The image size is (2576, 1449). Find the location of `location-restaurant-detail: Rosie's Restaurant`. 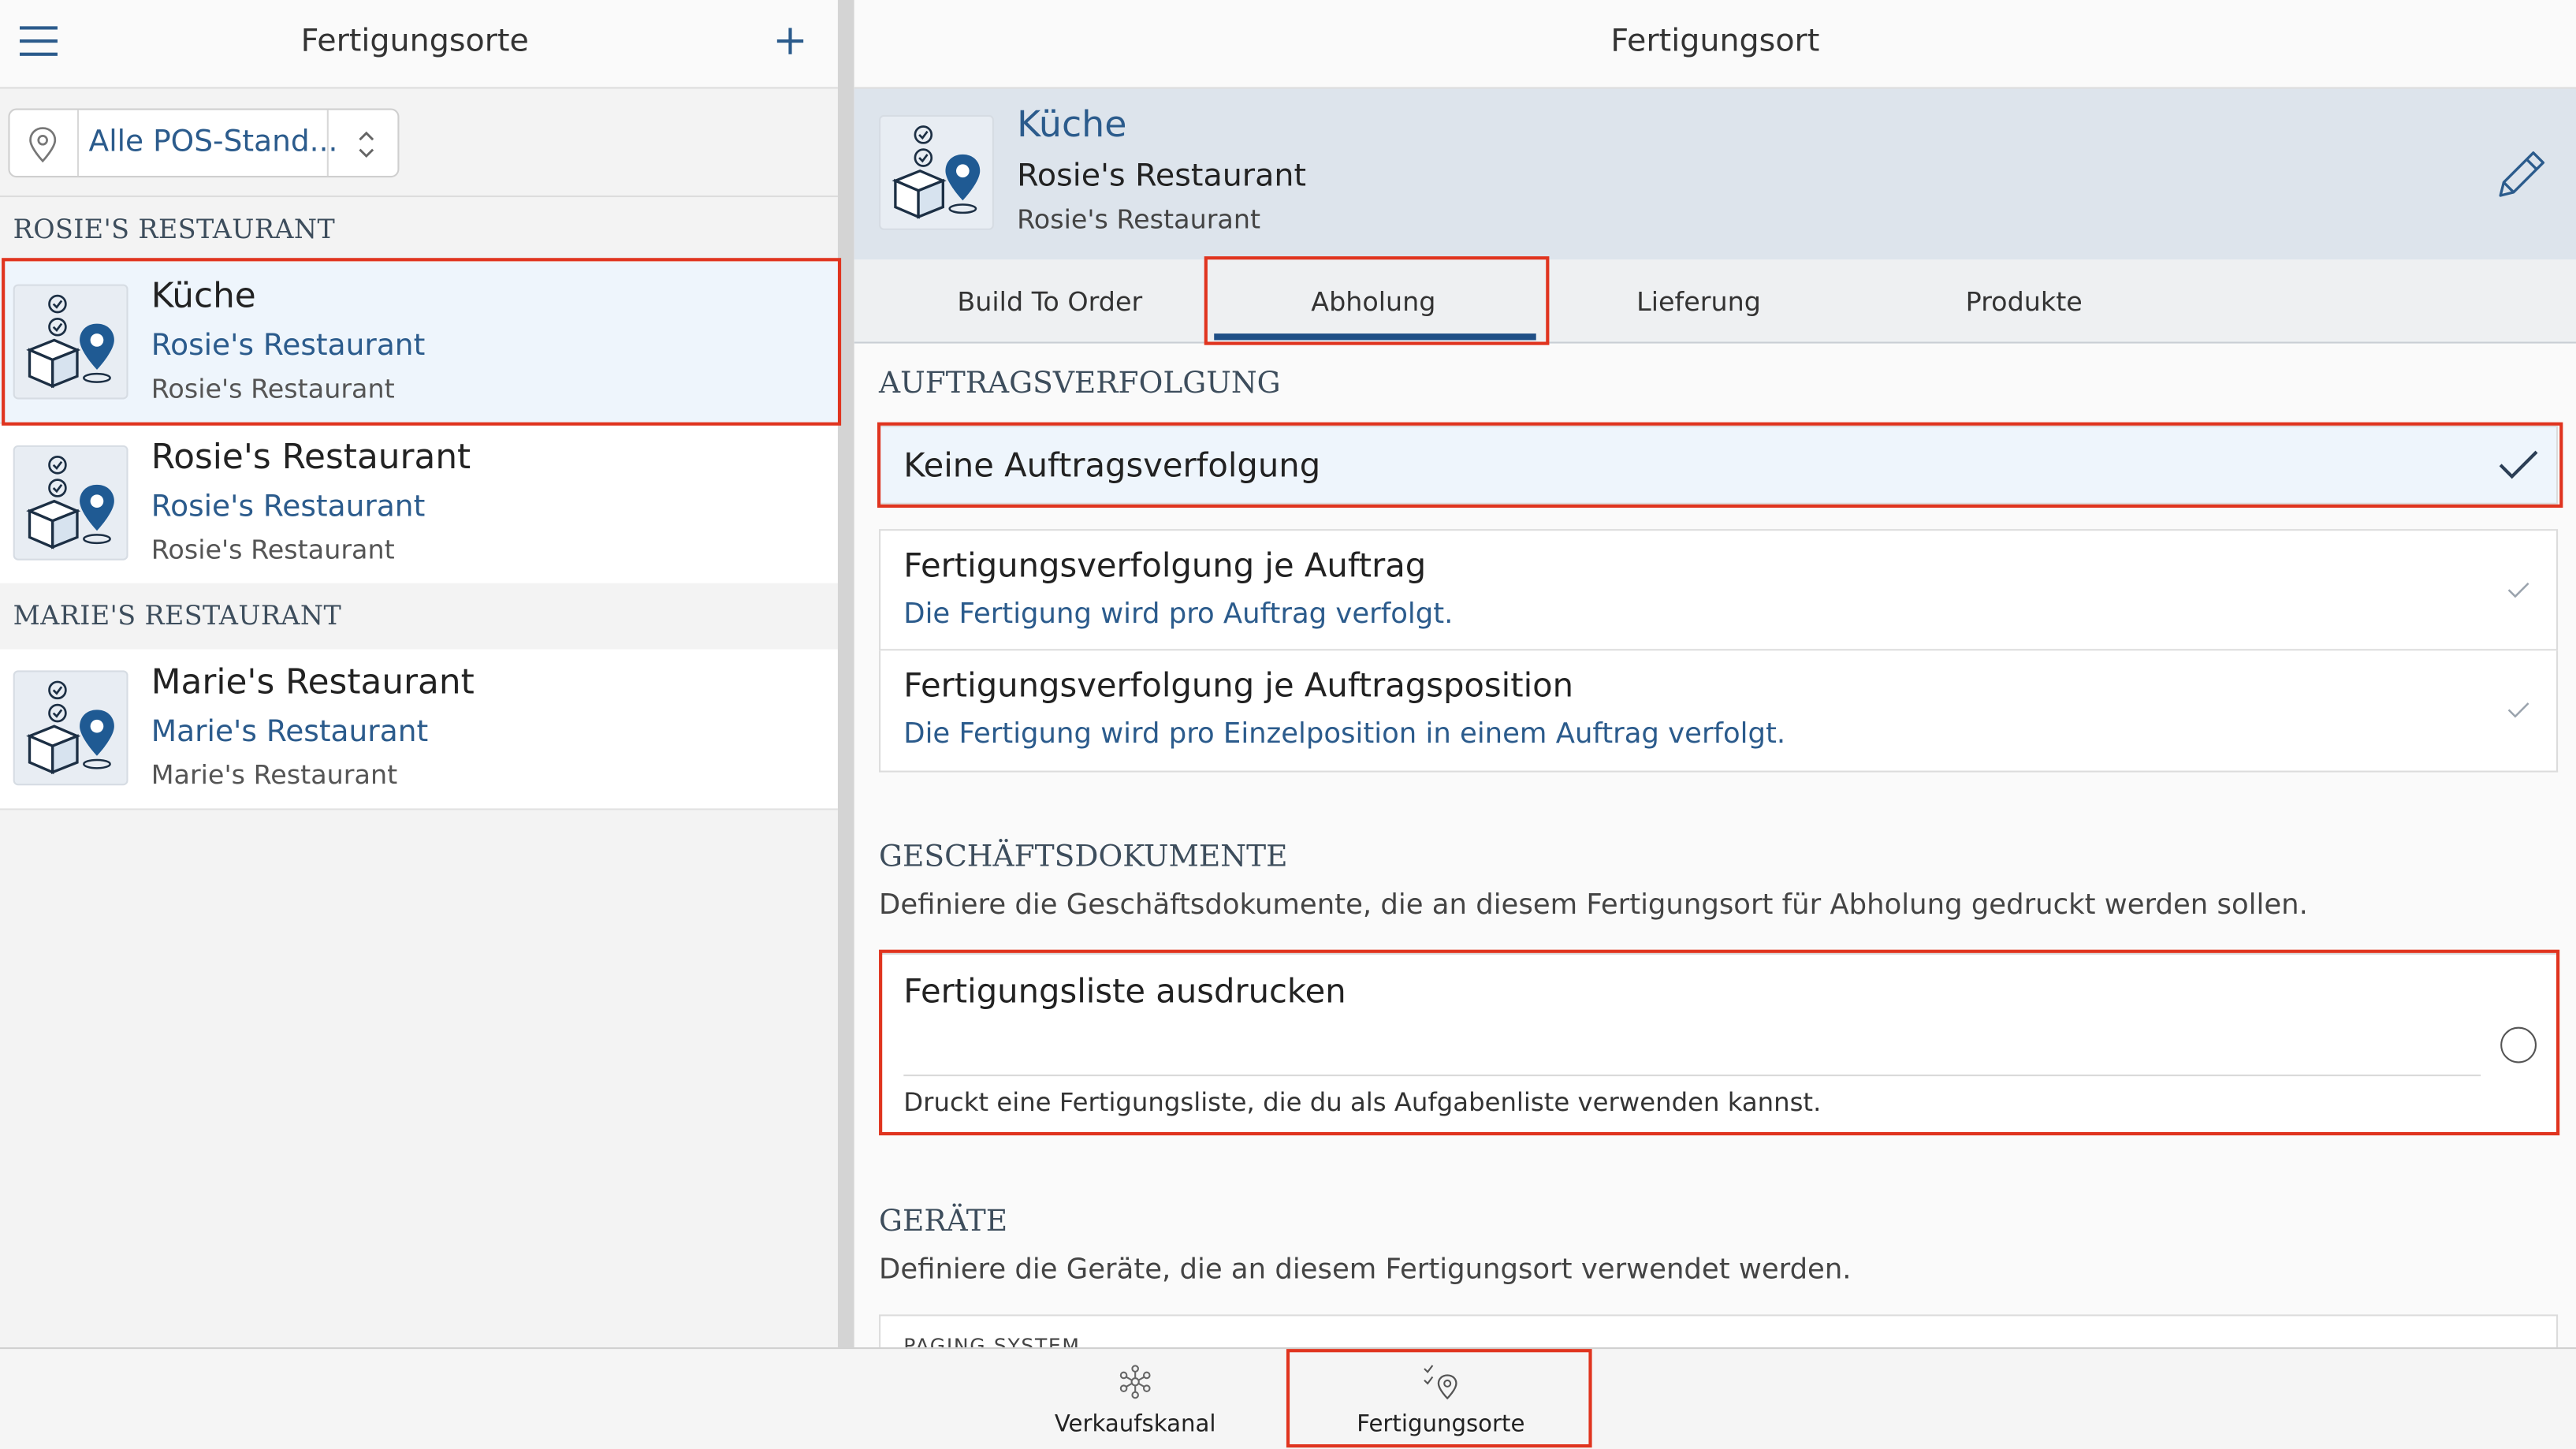

location-restaurant-detail: Rosie's Restaurant is located at coordinates (1139, 220).